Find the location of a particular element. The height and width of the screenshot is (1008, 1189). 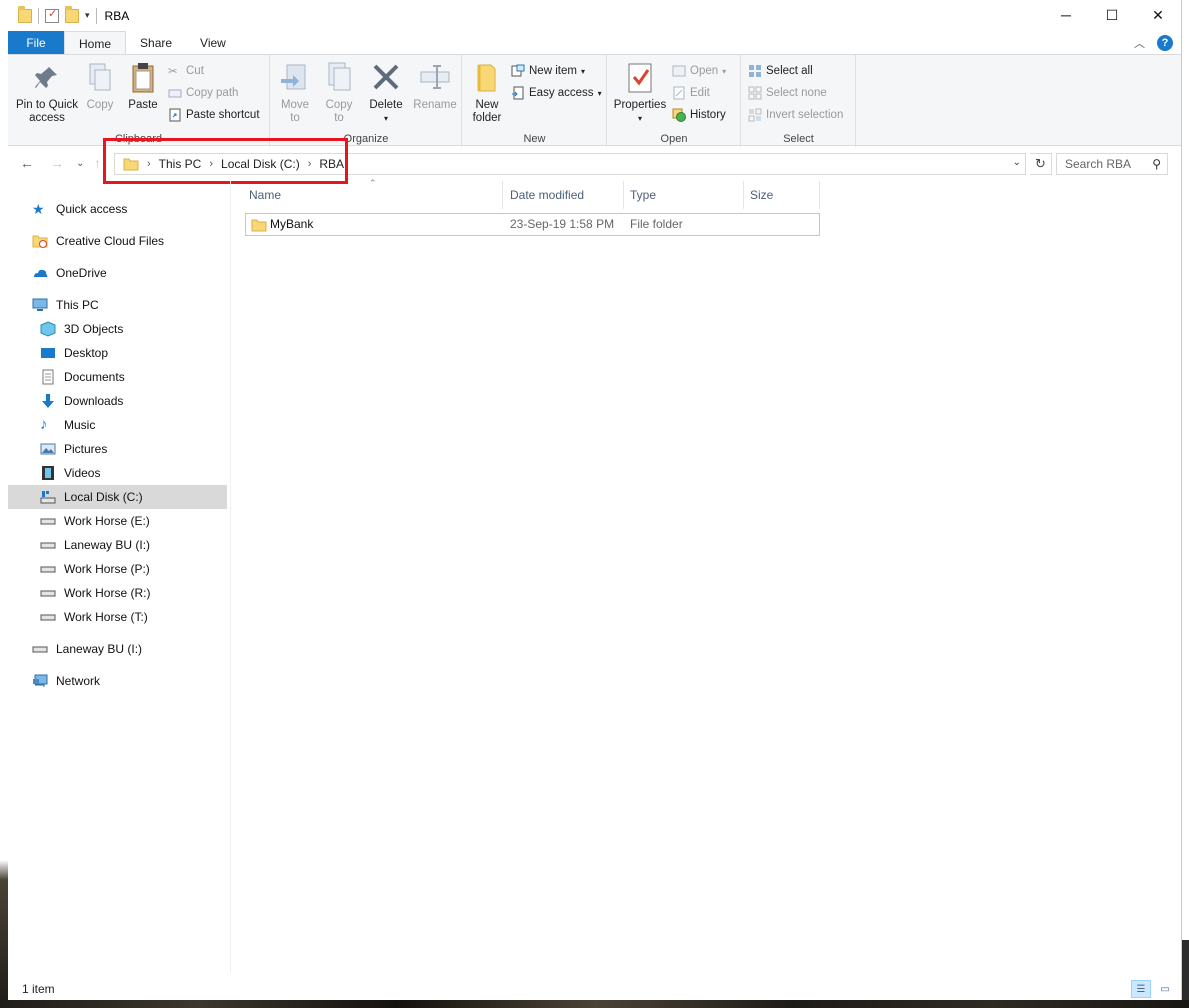

desktop-icon is located at coordinates (48, 353).